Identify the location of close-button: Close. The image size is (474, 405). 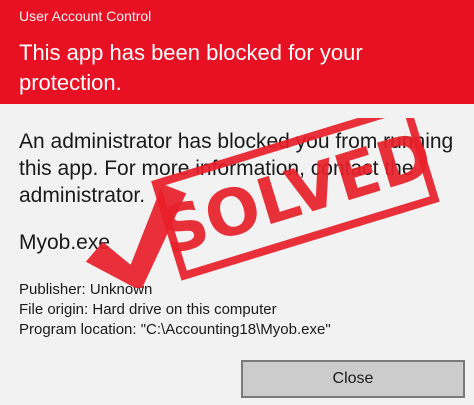
(353, 379).